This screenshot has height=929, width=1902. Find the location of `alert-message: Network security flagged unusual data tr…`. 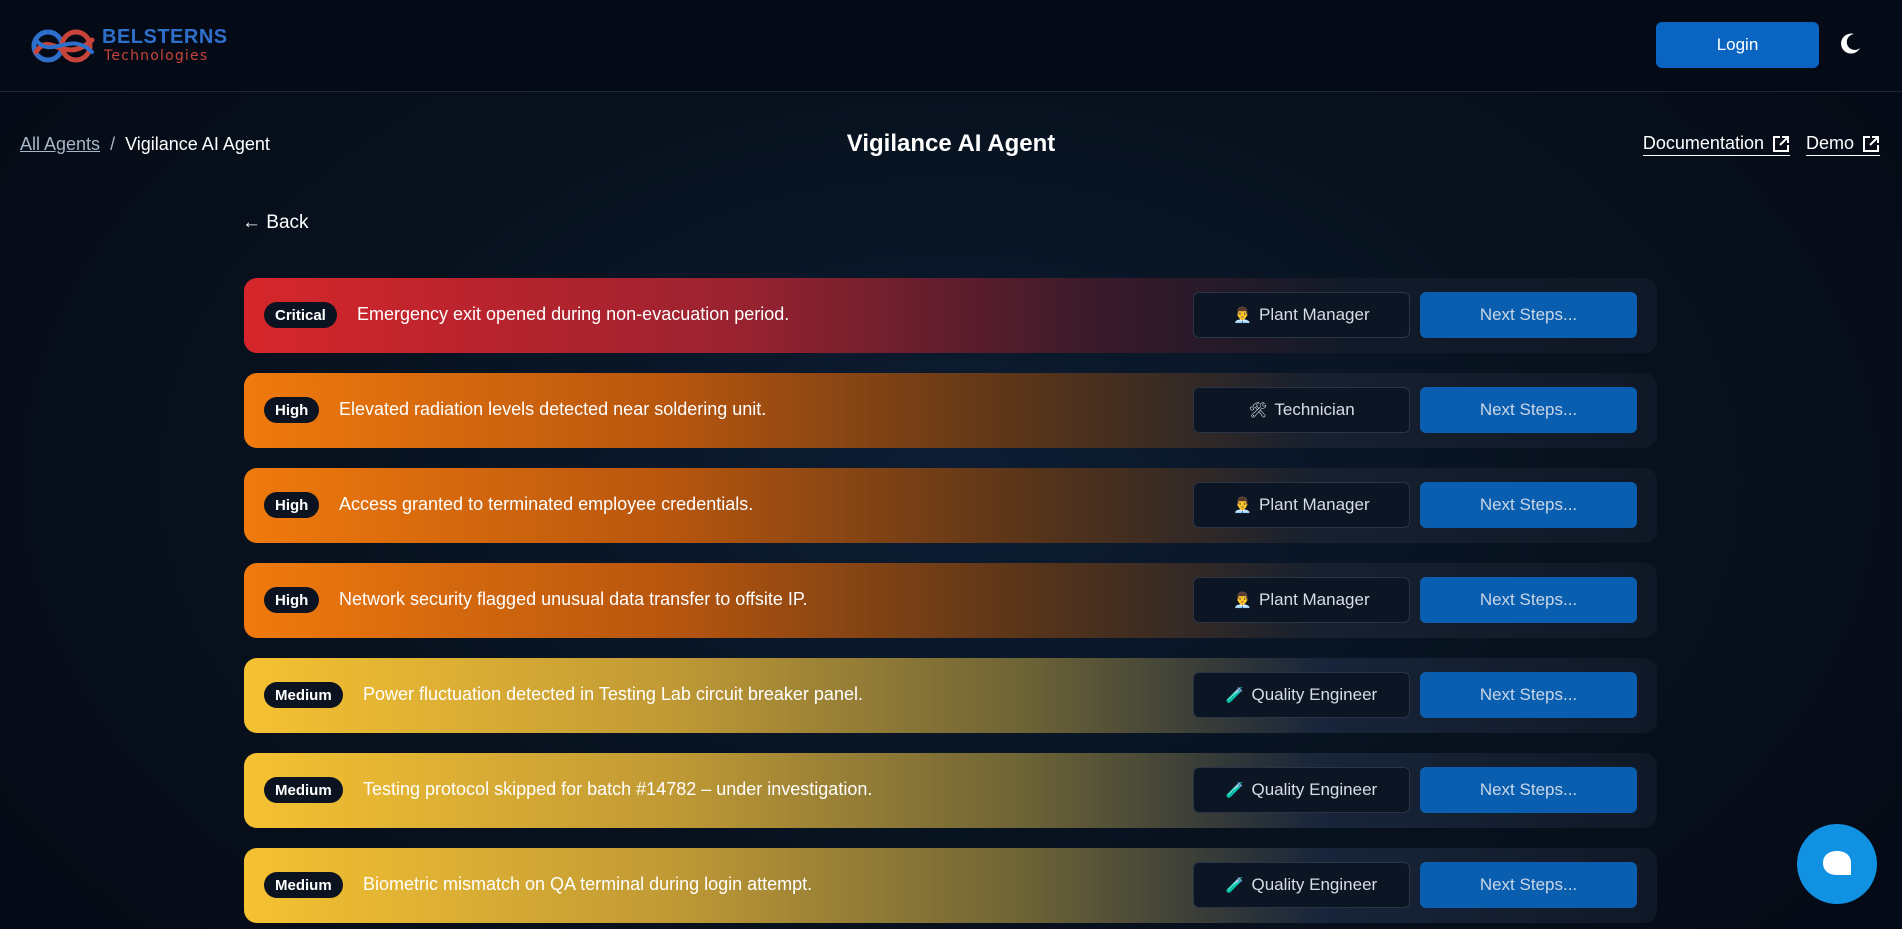

alert-message: Network security flagged unusual data tr… is located at coordinates (573, 599).